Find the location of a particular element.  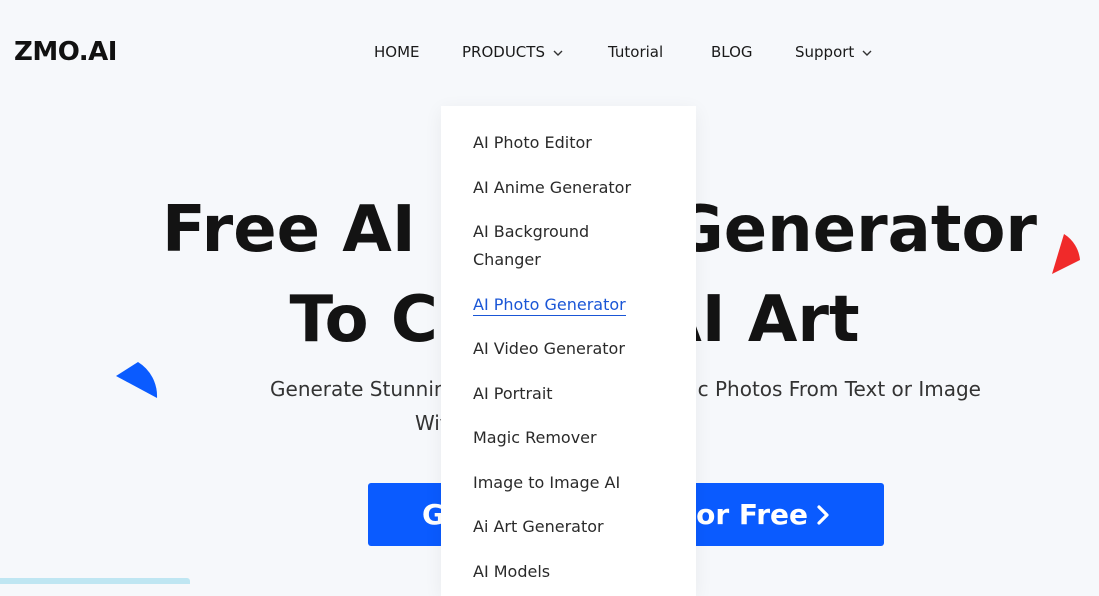

menu-item-label: AI Photo Generator is located at coordinates (549, 305).